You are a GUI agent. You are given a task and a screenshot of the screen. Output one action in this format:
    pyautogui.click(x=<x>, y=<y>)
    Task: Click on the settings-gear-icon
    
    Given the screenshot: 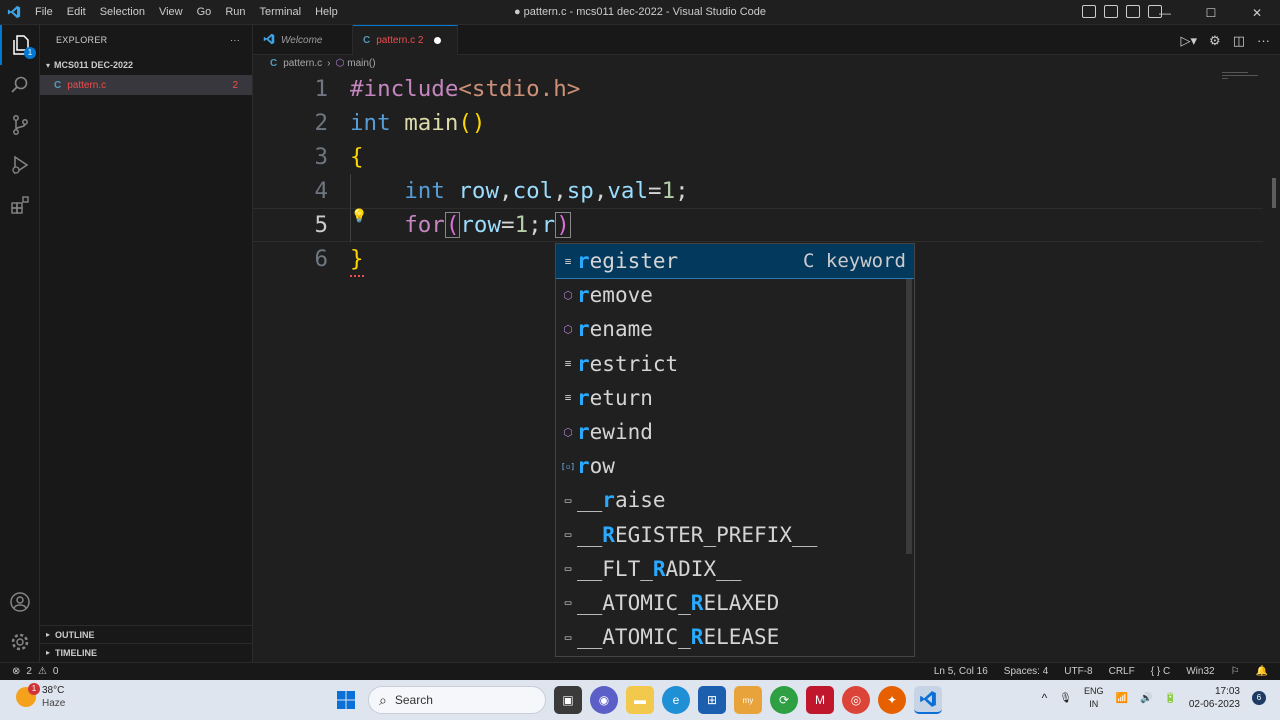 What is the action you would take?
    pyautogui.click(x=20, y=642)
    